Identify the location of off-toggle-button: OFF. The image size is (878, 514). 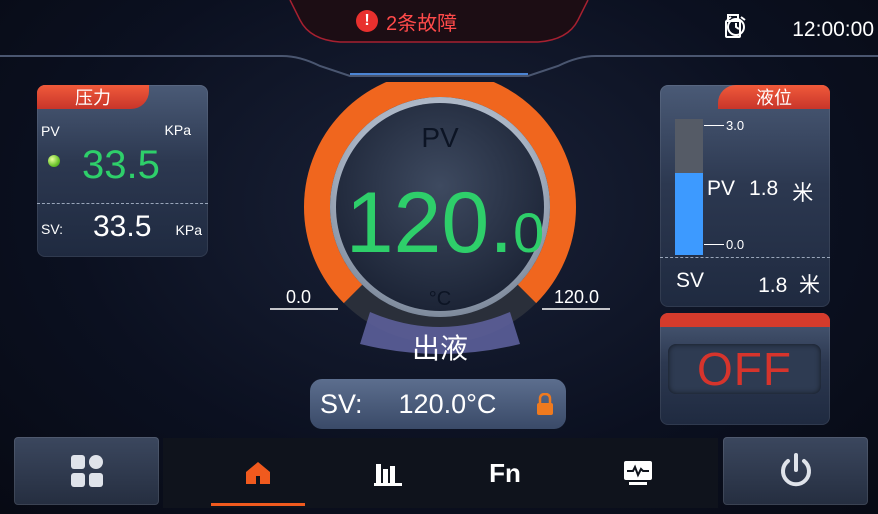
(744, 369).